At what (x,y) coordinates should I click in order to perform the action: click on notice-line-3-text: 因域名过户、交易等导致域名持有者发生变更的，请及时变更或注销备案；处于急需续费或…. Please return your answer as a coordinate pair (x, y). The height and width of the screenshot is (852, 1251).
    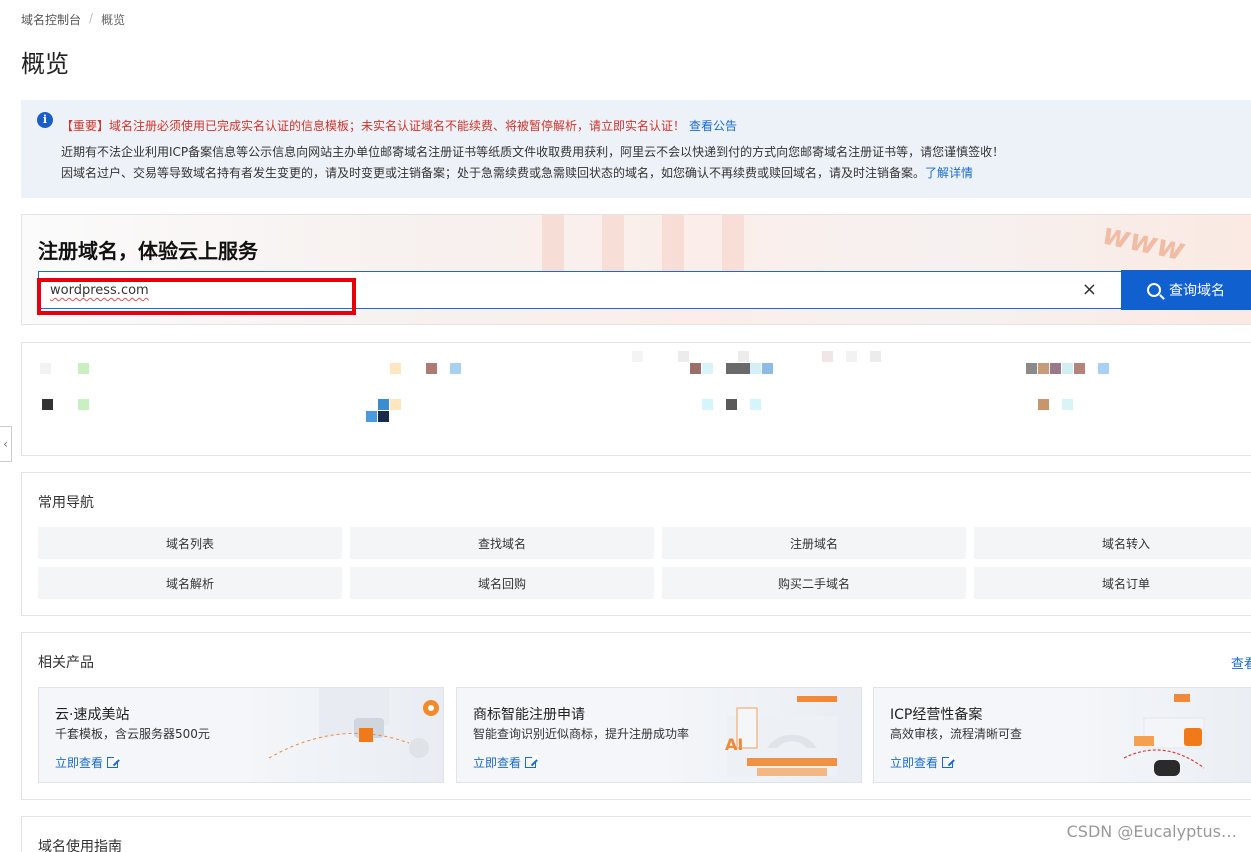
    Looking at the image, I should click on (493, 173).